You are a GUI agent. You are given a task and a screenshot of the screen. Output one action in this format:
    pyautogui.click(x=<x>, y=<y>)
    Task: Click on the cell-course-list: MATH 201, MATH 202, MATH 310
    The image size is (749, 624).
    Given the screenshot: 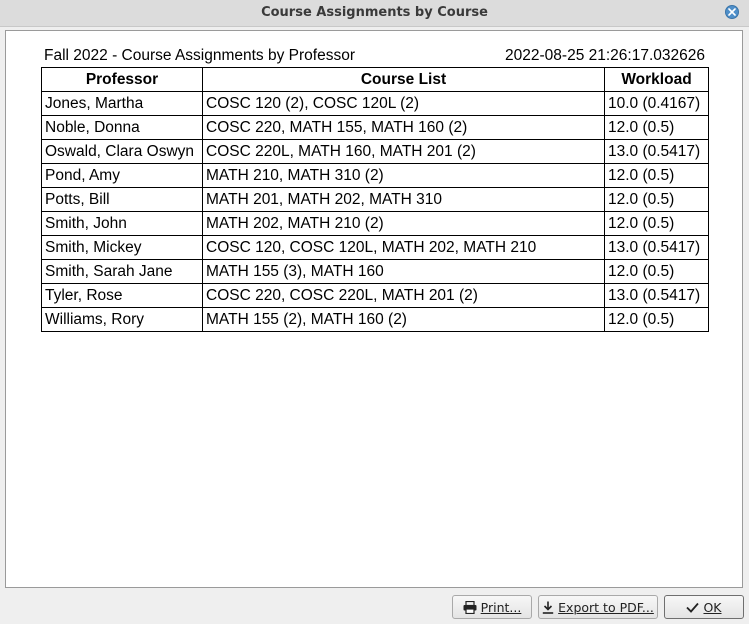 What is the action you would take?
    pyautogui.click(x=403, y=199)
    